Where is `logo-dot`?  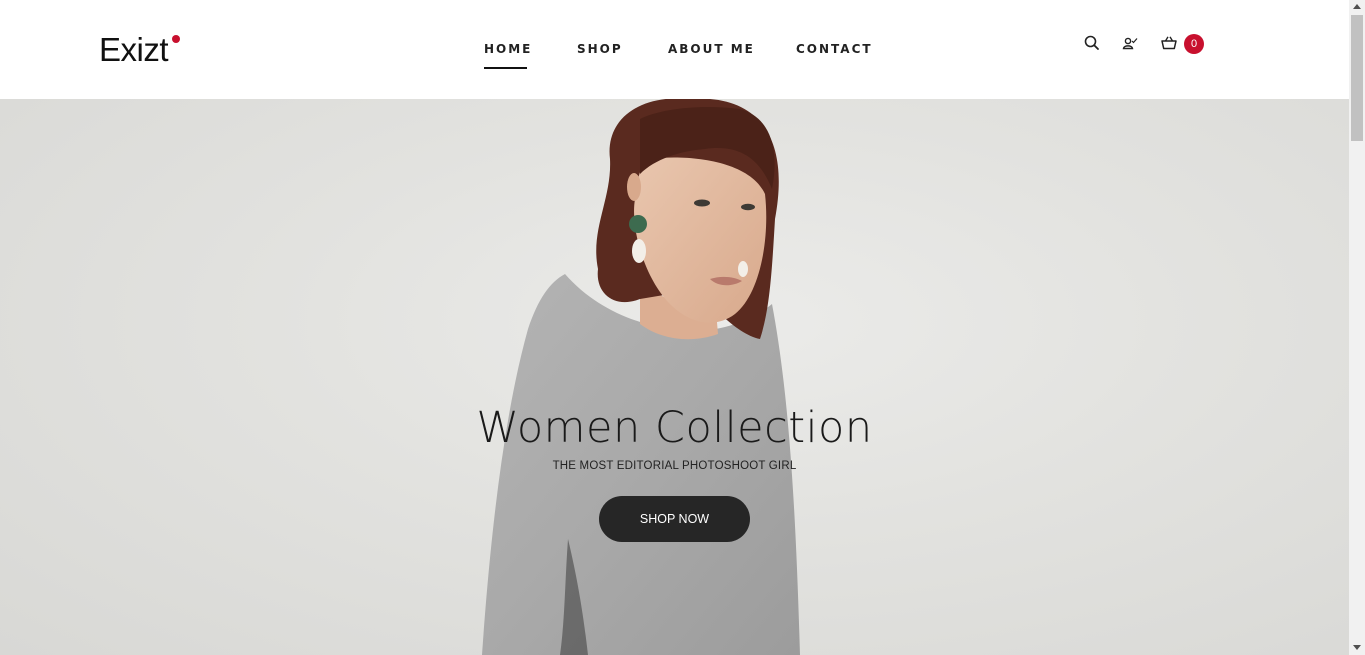 logo-dot is located at coordinates (176, 39).